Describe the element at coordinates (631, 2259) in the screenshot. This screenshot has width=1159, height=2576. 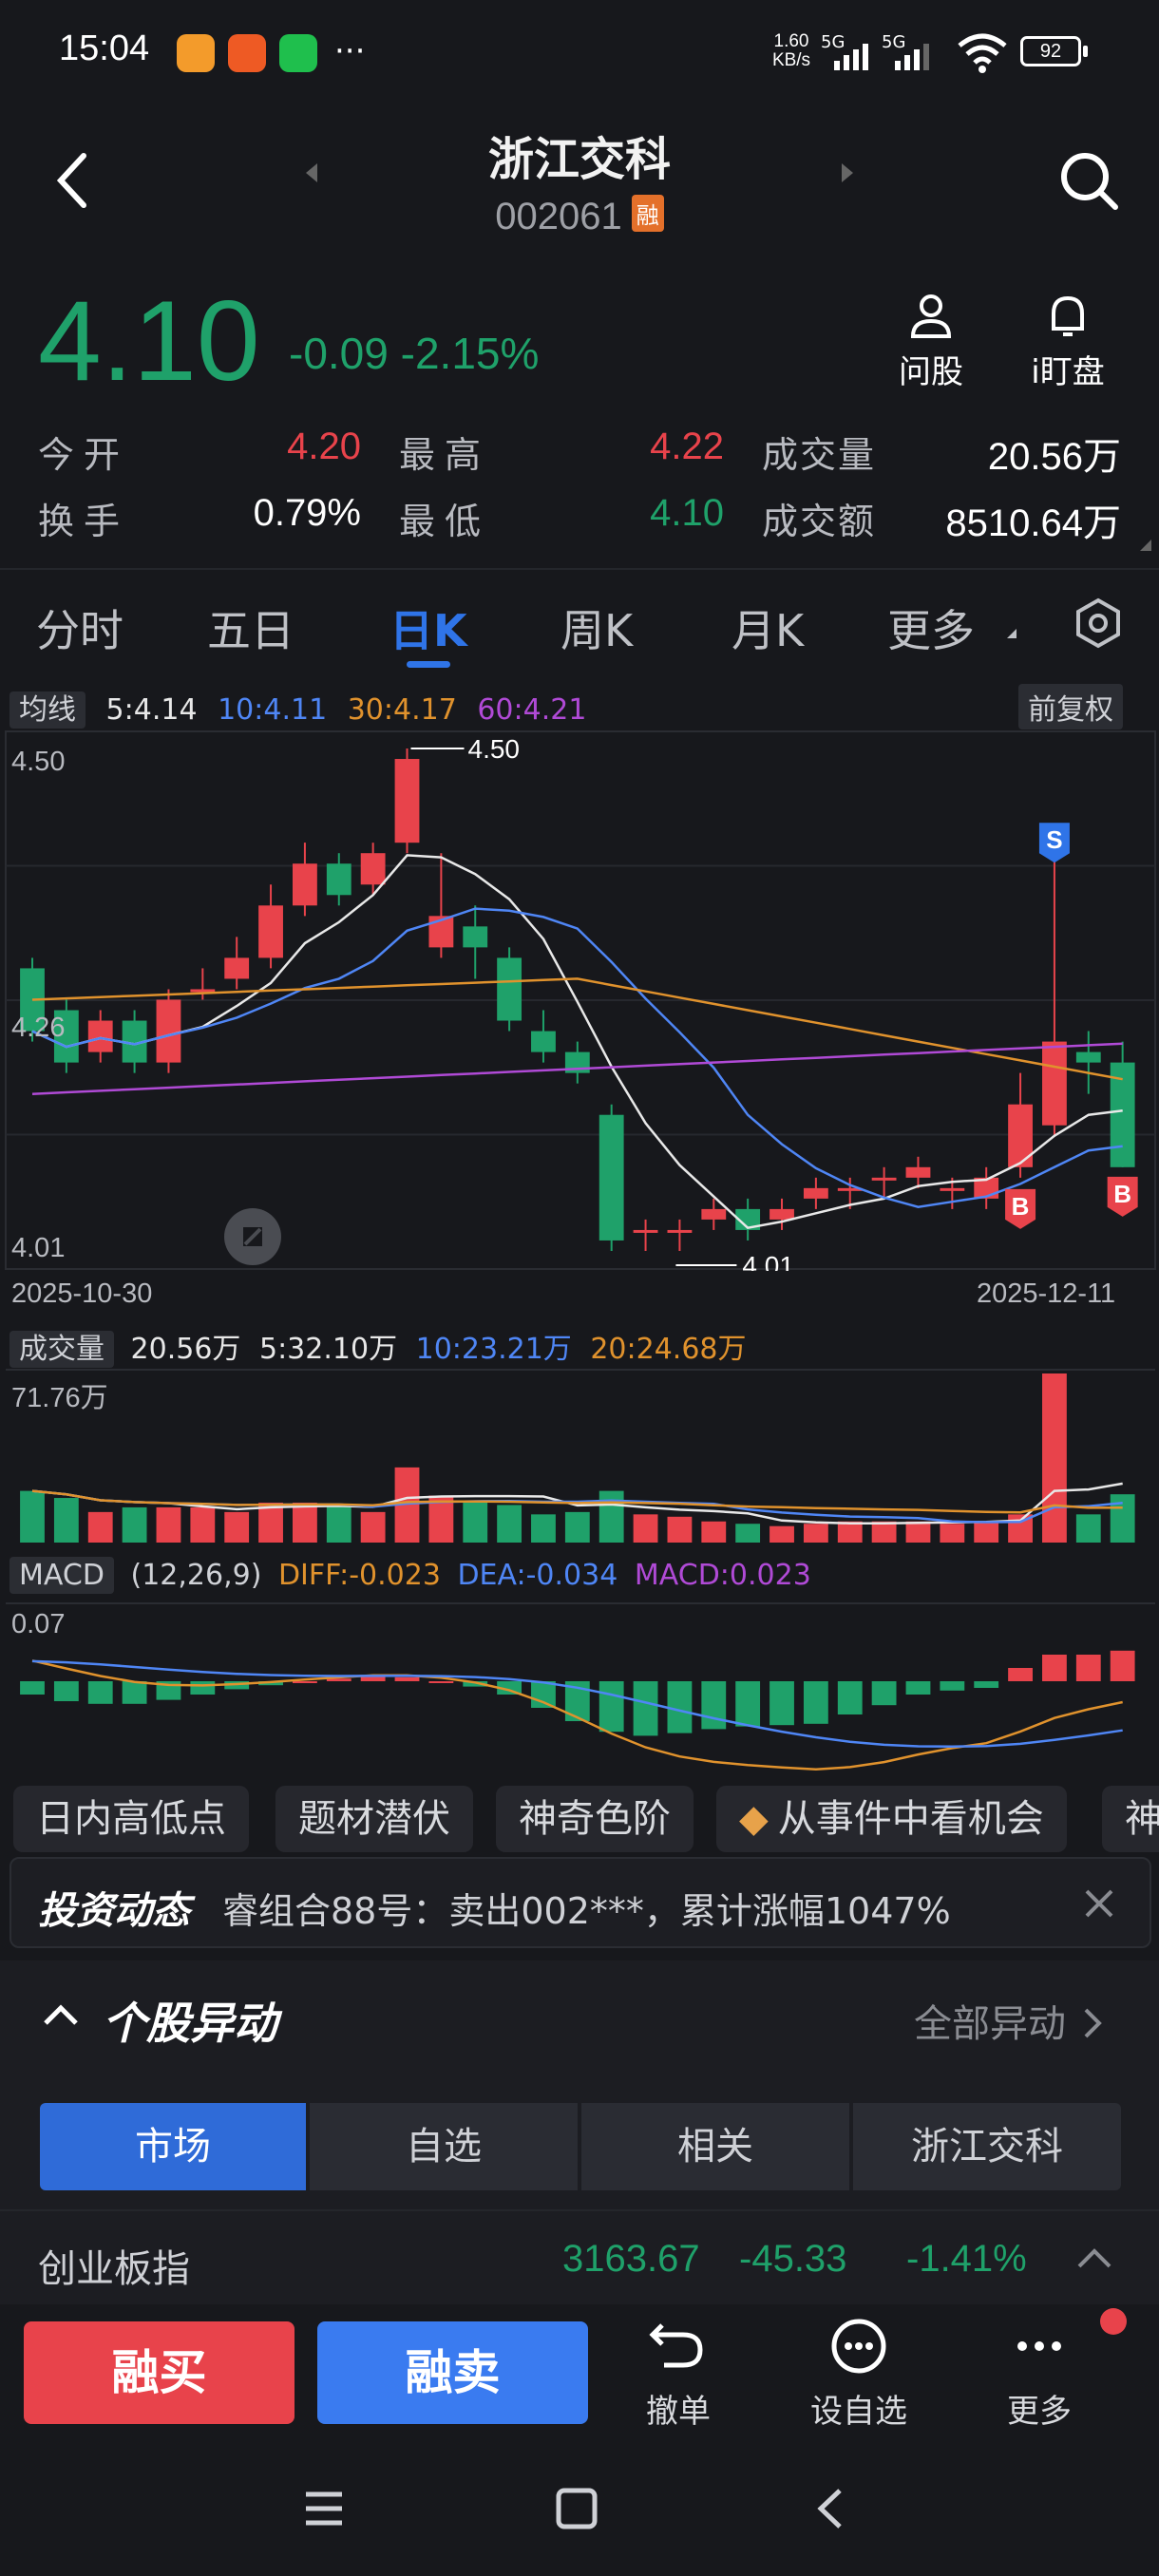
I see `index-value: 3163.67` at that location.